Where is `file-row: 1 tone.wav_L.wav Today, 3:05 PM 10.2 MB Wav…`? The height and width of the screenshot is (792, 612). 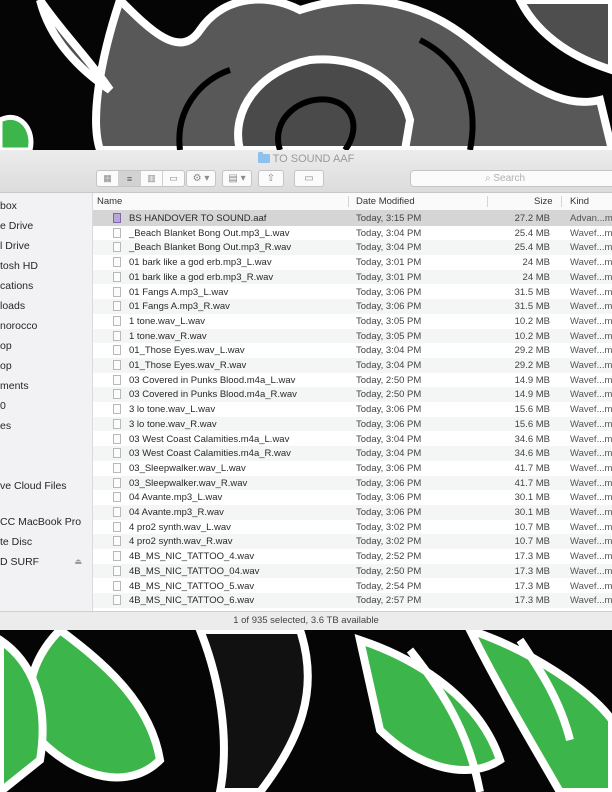 file-row: 1 tone.wav_L.wav Today, 3:05 PM 10.2 MB Wav… is located at coordinates (352, 321).